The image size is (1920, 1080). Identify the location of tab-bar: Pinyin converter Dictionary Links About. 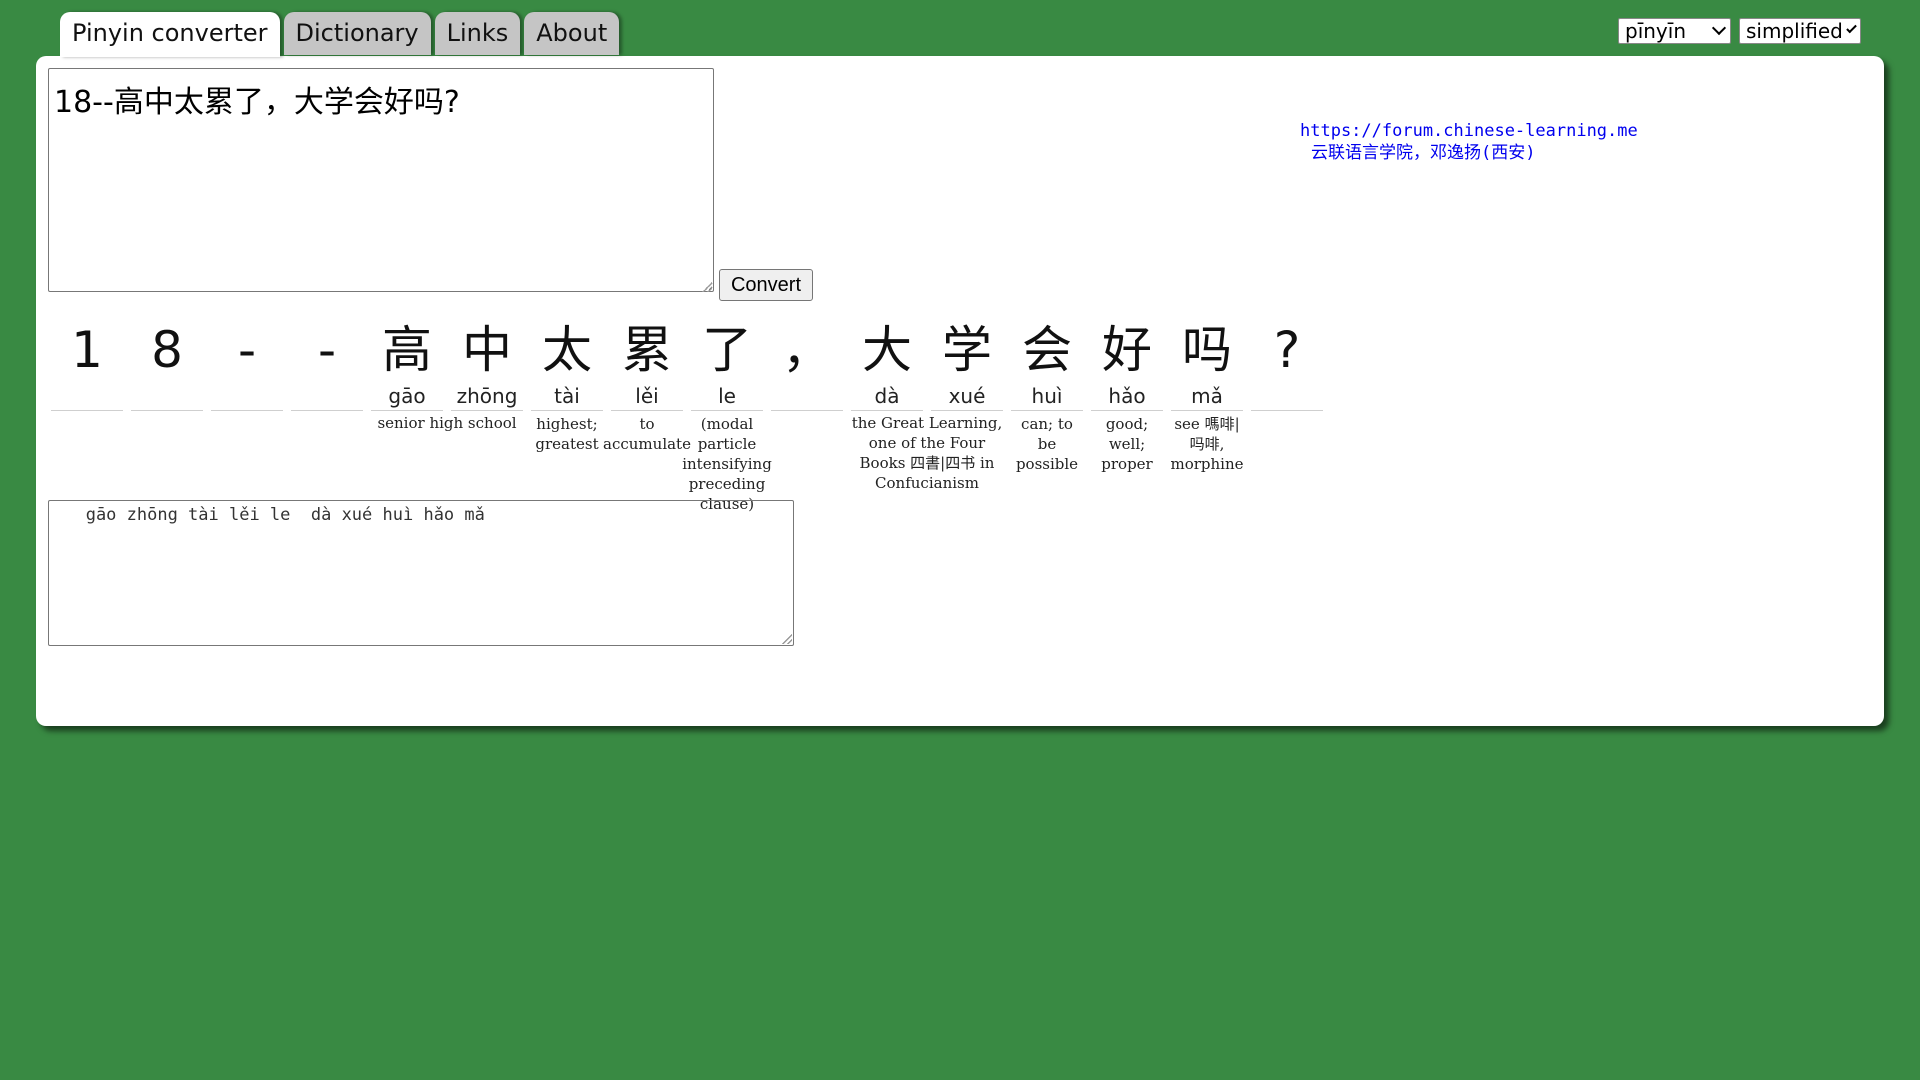
(340, 34).